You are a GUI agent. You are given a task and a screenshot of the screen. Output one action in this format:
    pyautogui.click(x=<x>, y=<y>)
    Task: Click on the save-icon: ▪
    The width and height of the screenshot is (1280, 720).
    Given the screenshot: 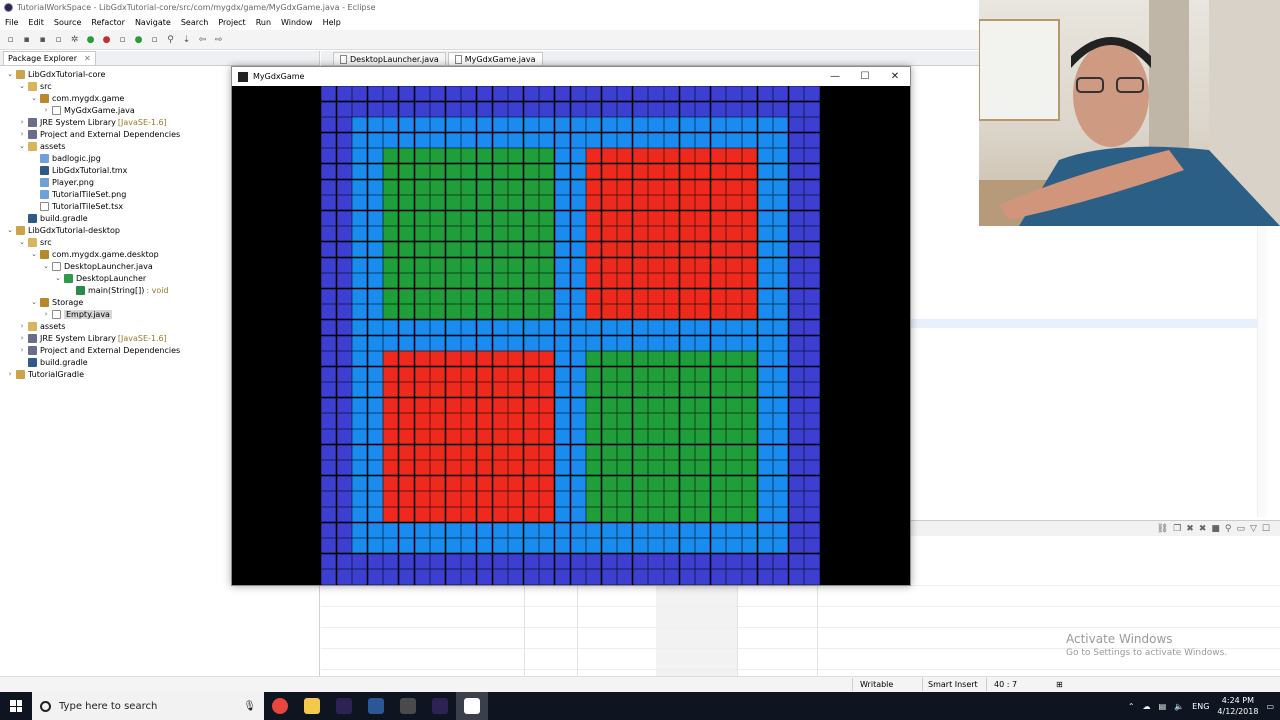 What is the action you would take?
    pyautogui.click(x=26, y=39)
    